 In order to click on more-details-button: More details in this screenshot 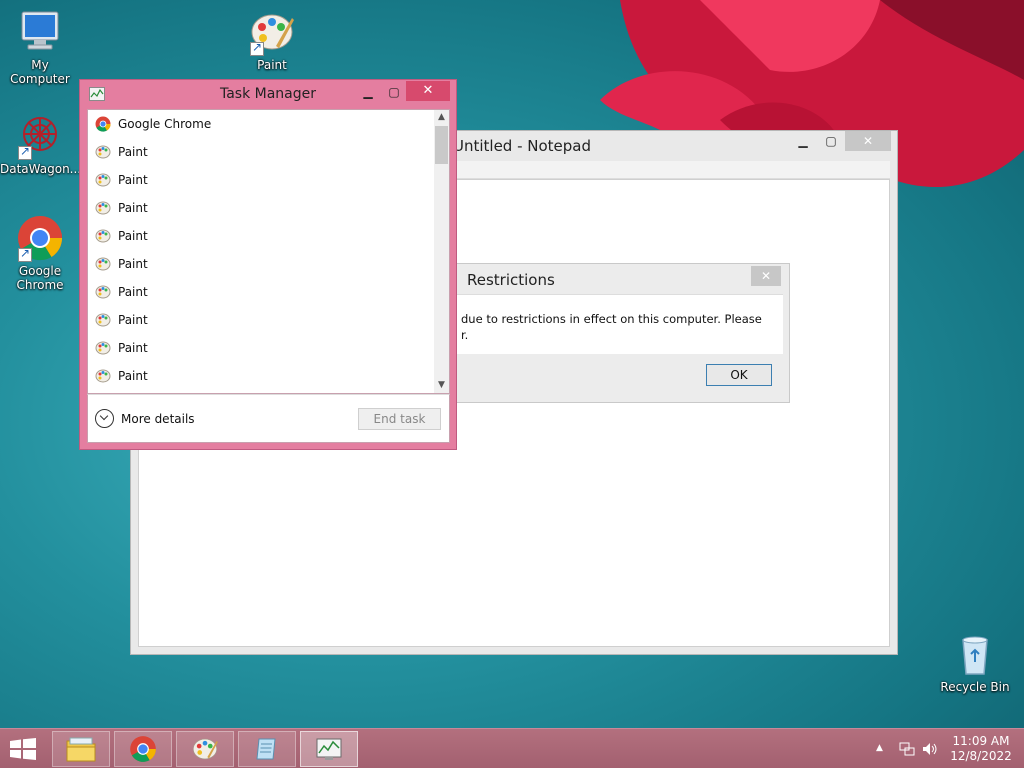, I will do `click(145, 418)`.